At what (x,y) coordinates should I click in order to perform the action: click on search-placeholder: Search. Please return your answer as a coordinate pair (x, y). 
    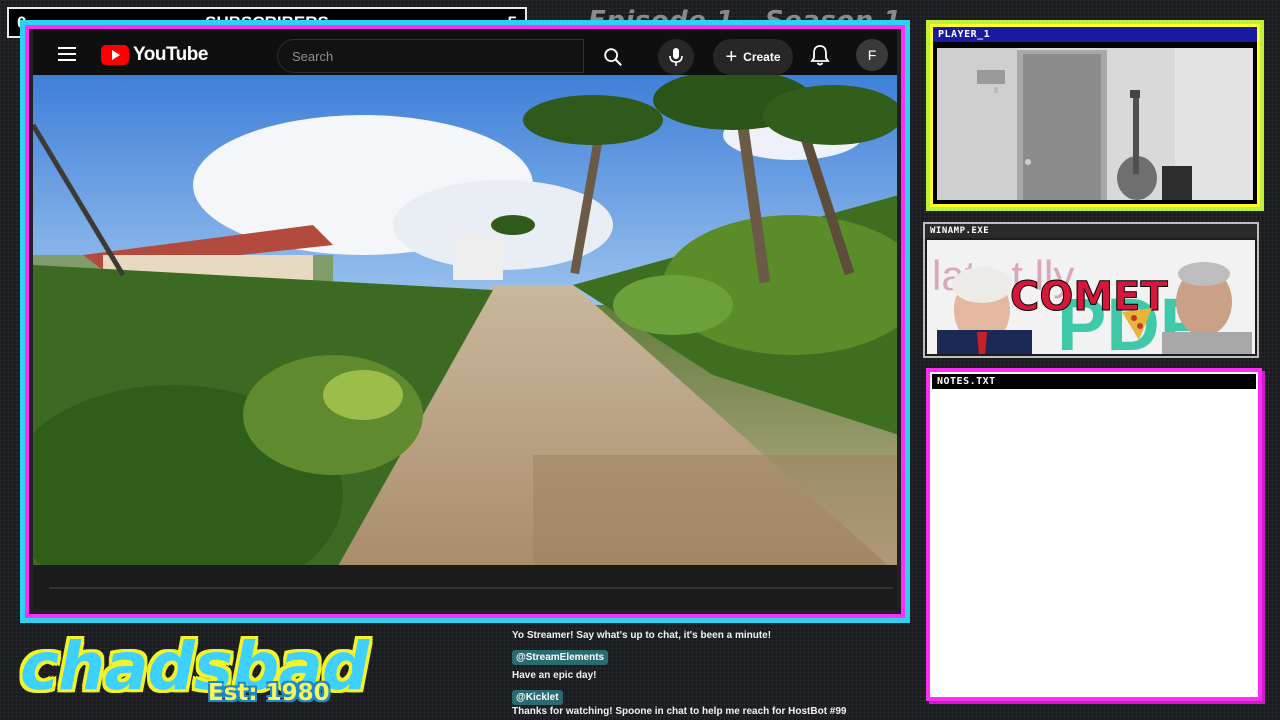
    Looking at the image, I should click on (313, 56).